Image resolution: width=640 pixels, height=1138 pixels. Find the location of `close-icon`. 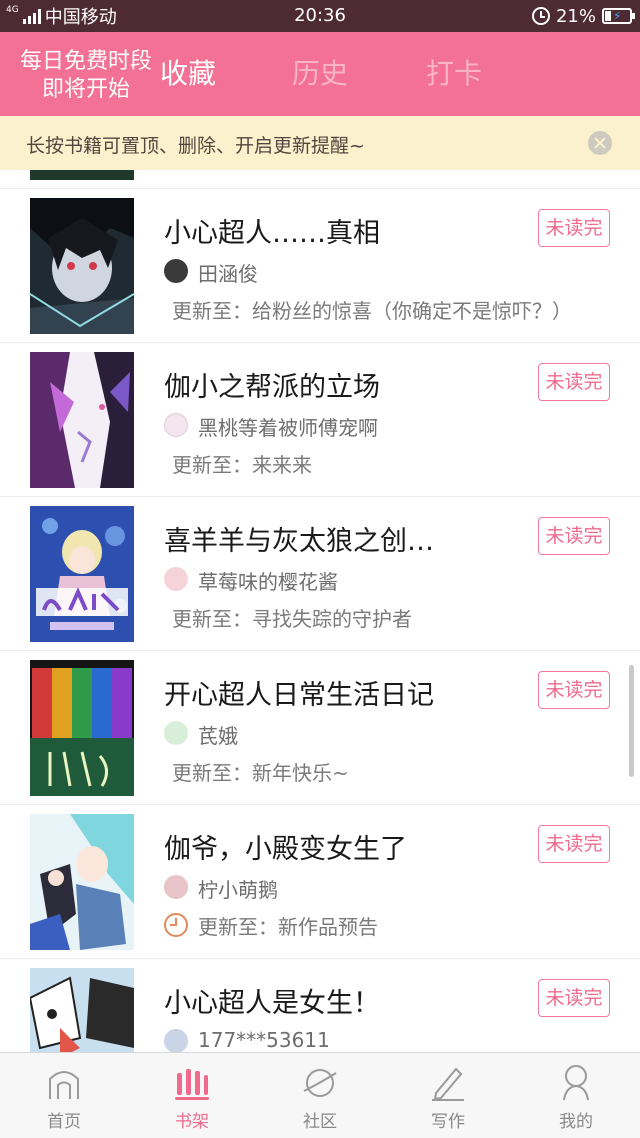

close-icon is located at coordinates (600, 143).